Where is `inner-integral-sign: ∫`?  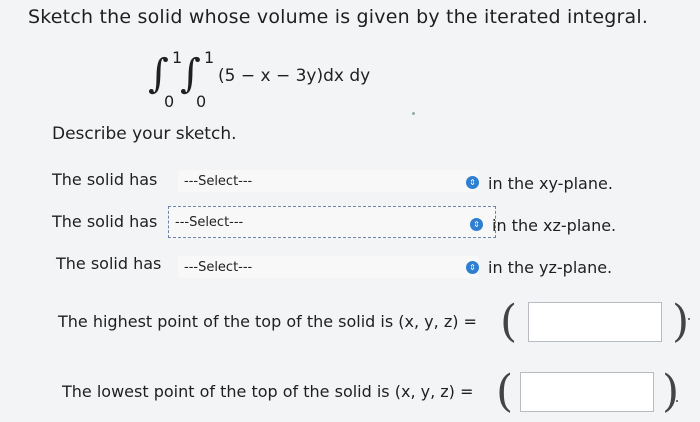 inner-integral-sign: ∫ is located at coordinates (190, 74).